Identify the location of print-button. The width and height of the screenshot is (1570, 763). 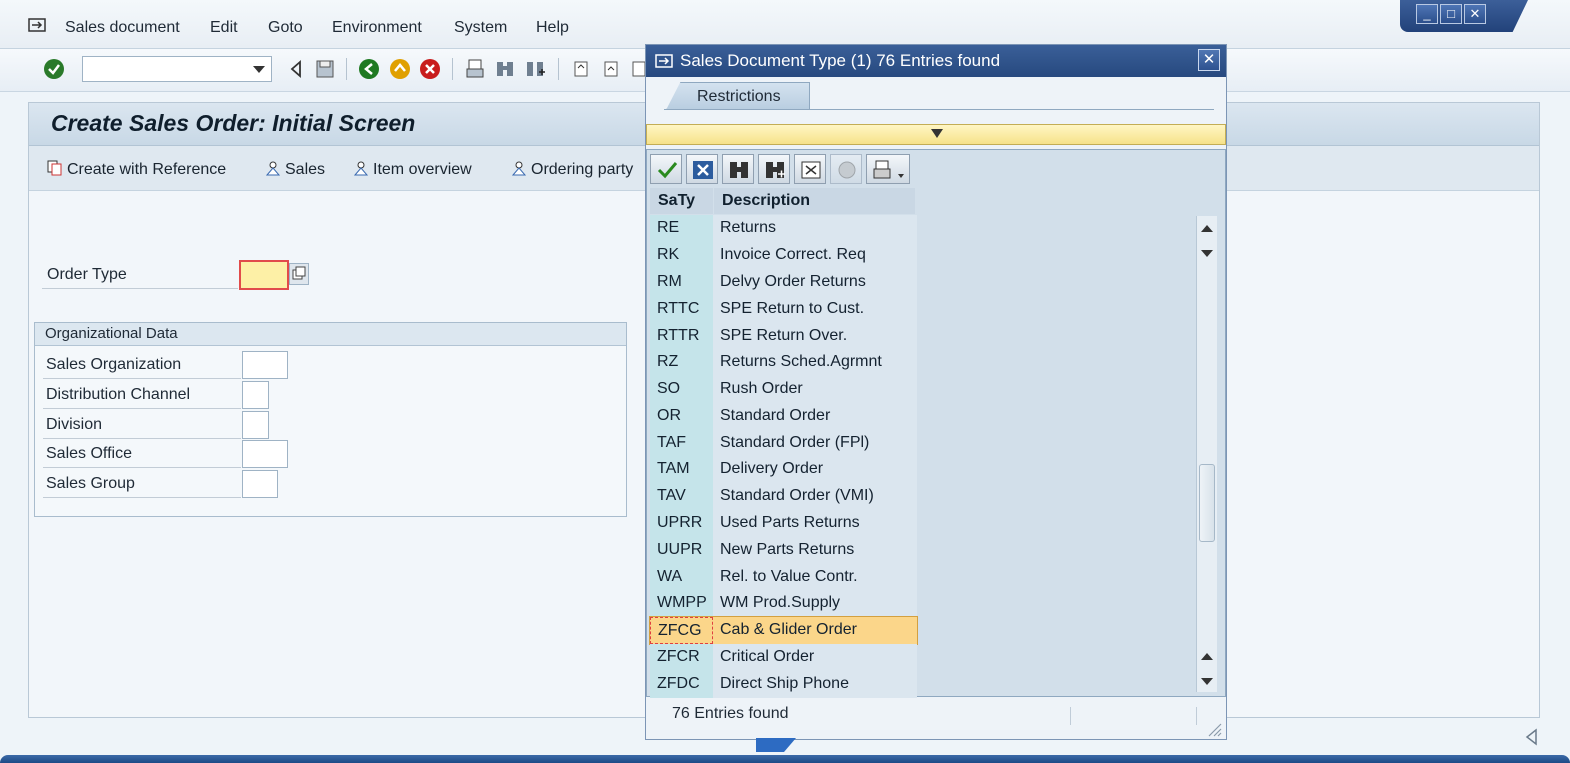
(888, 169).